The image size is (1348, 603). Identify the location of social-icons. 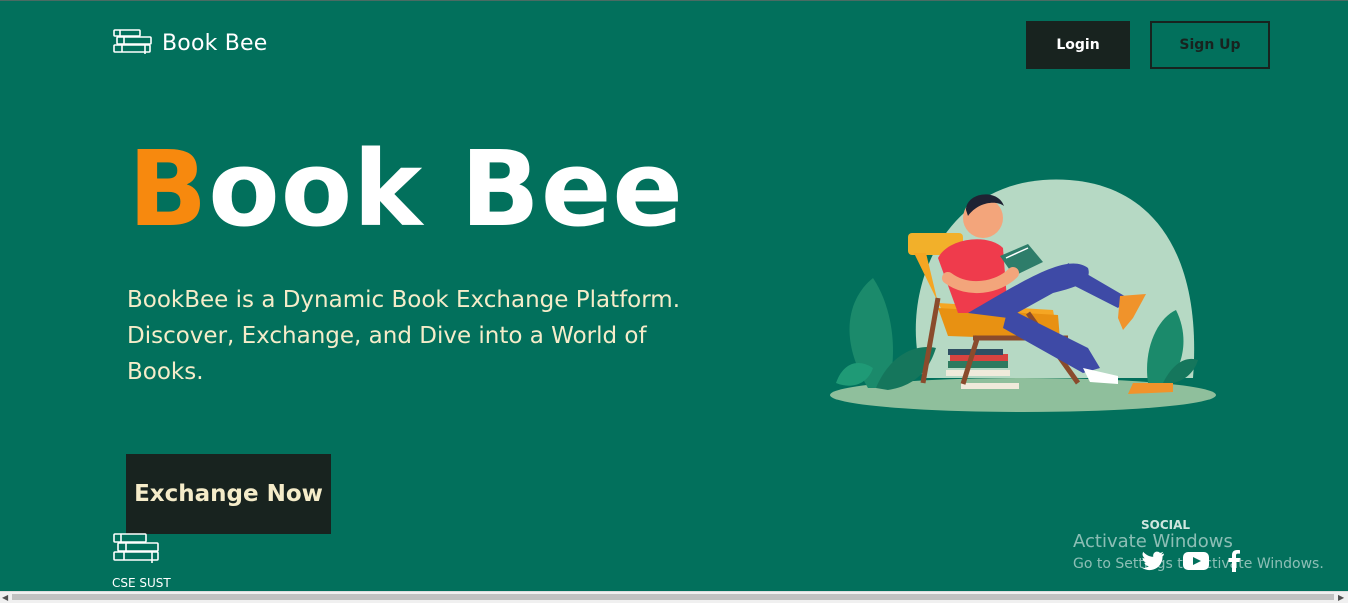
(1191, 563).